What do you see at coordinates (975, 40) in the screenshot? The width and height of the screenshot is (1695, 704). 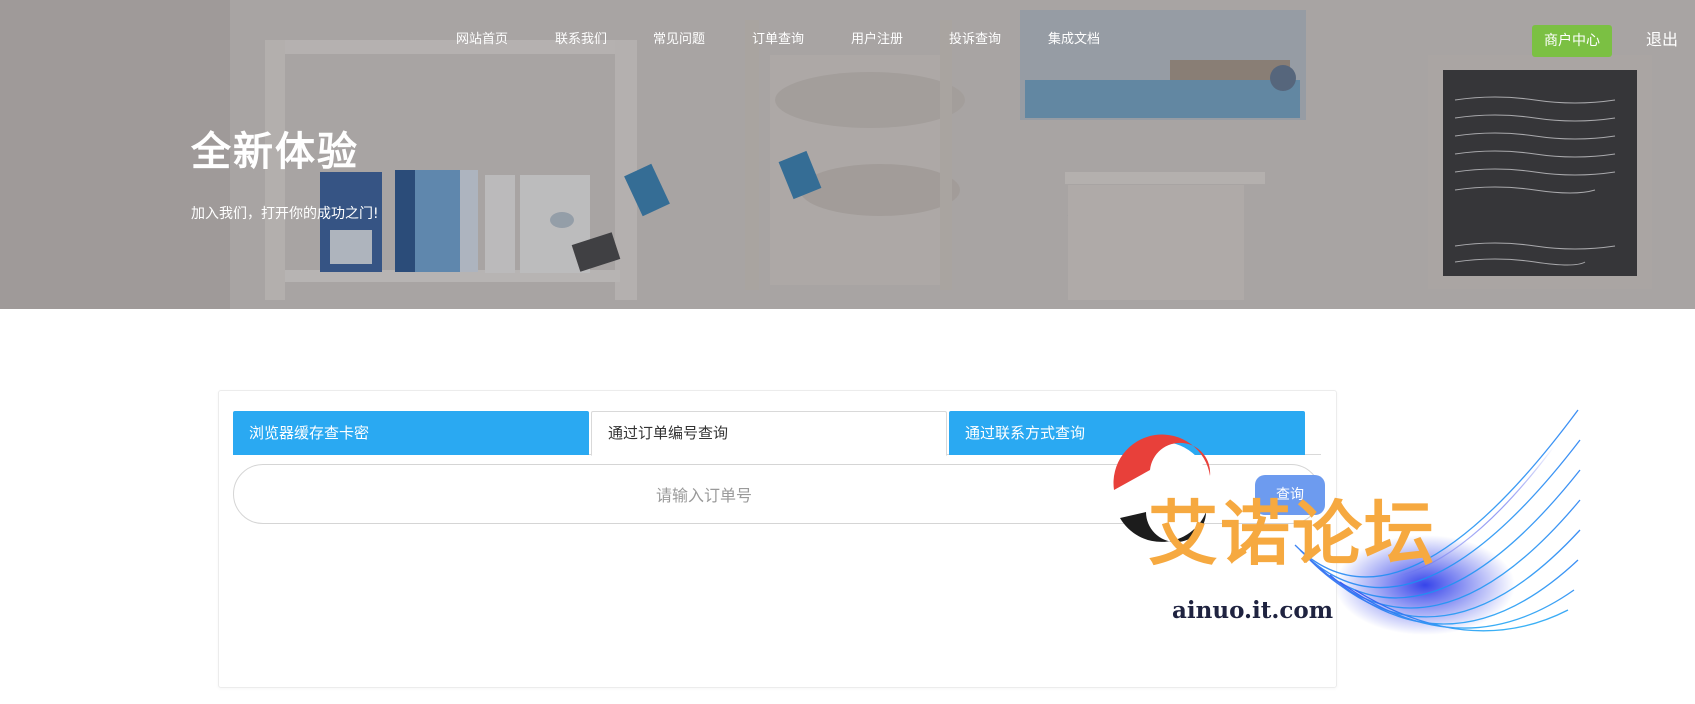 I see `nav-item-complaint: 投诉查询` at bounding box center [975, 40].